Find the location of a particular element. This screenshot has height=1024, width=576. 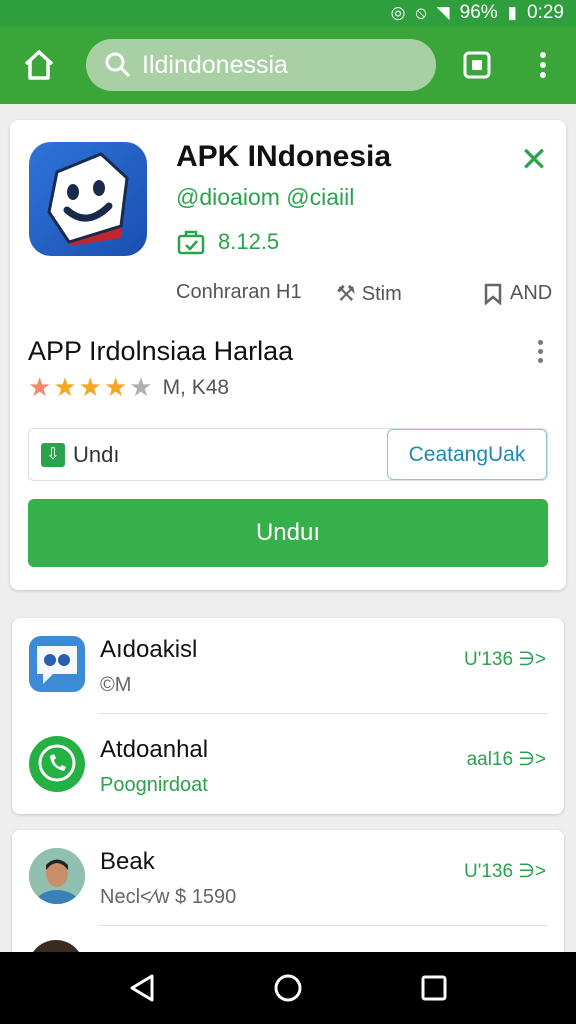

download-label: Unduı is located at coordinates (288, 532).